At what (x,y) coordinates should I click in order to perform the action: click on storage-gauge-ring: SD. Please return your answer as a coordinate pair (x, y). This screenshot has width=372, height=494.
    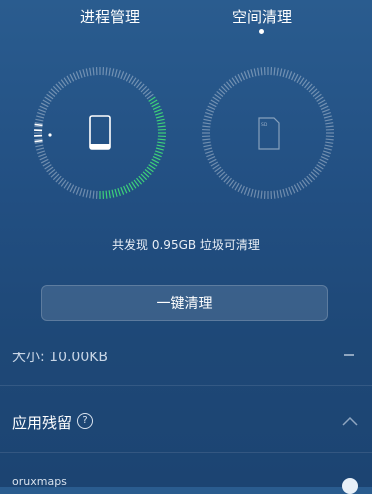
    Looking at the image, I should click on (268, 133).